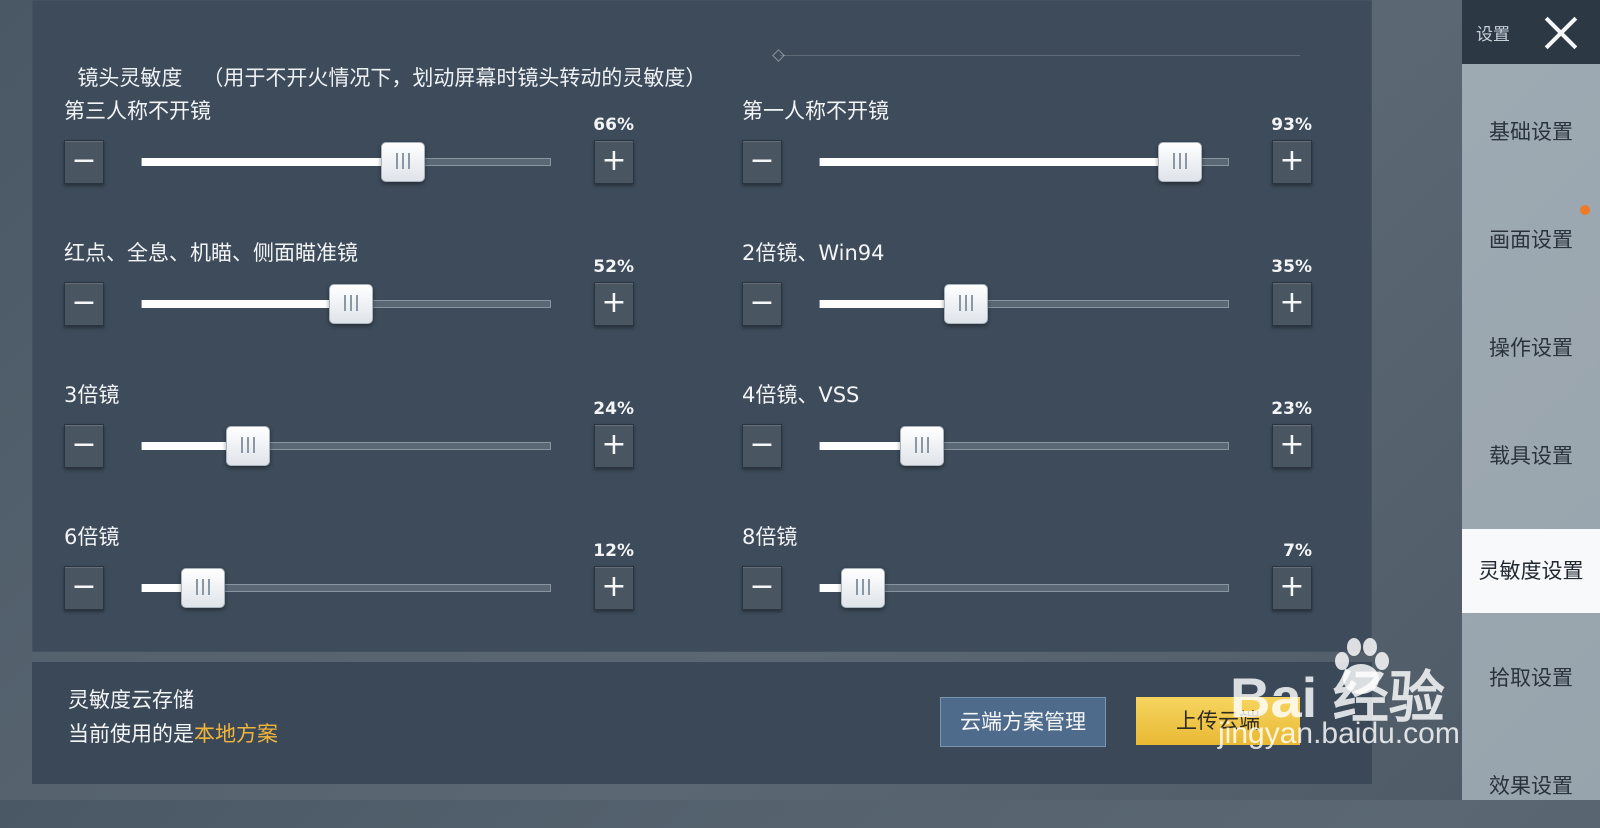  Describe the element at coordinates (137, 111) in the screenshot. I see `slider-label: 第三人称不开镜` at that location.